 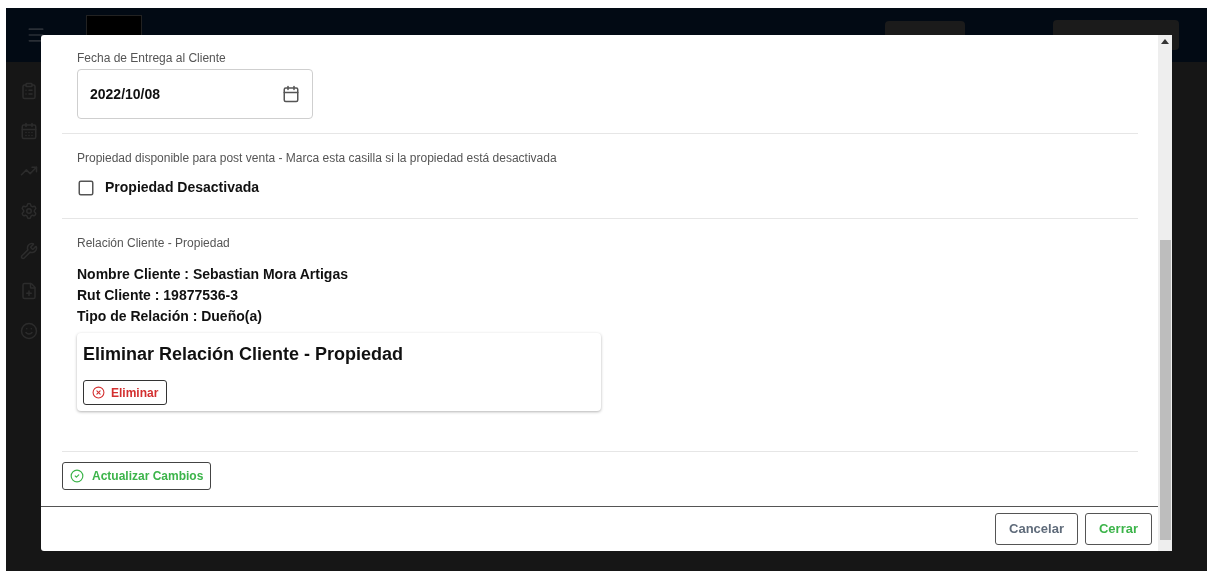 What do you see at coordinates (158, 295) in the screenshot?
I see `client-detail: Rut Cliente : 19877536-3` at bounding box center [158, 295].